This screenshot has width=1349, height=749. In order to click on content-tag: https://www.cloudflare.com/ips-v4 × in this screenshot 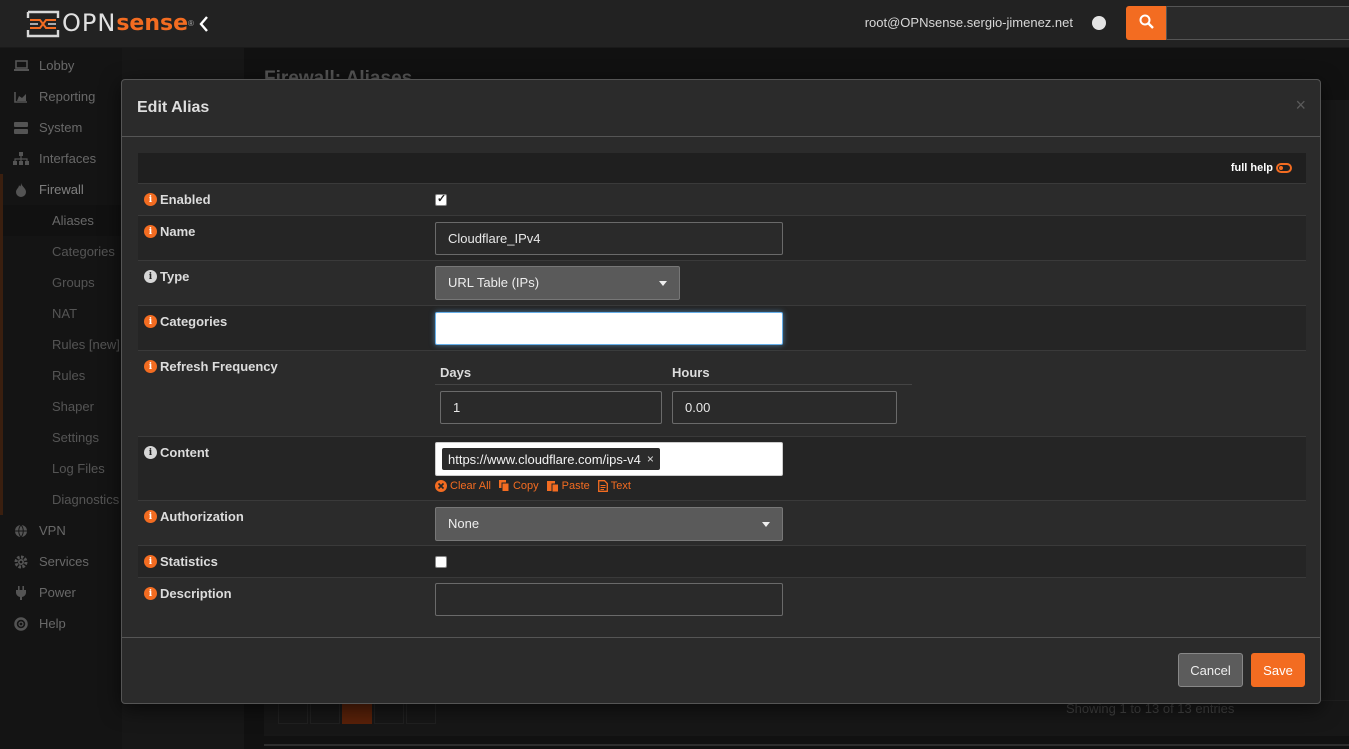, I will do `click(551, 459)`.